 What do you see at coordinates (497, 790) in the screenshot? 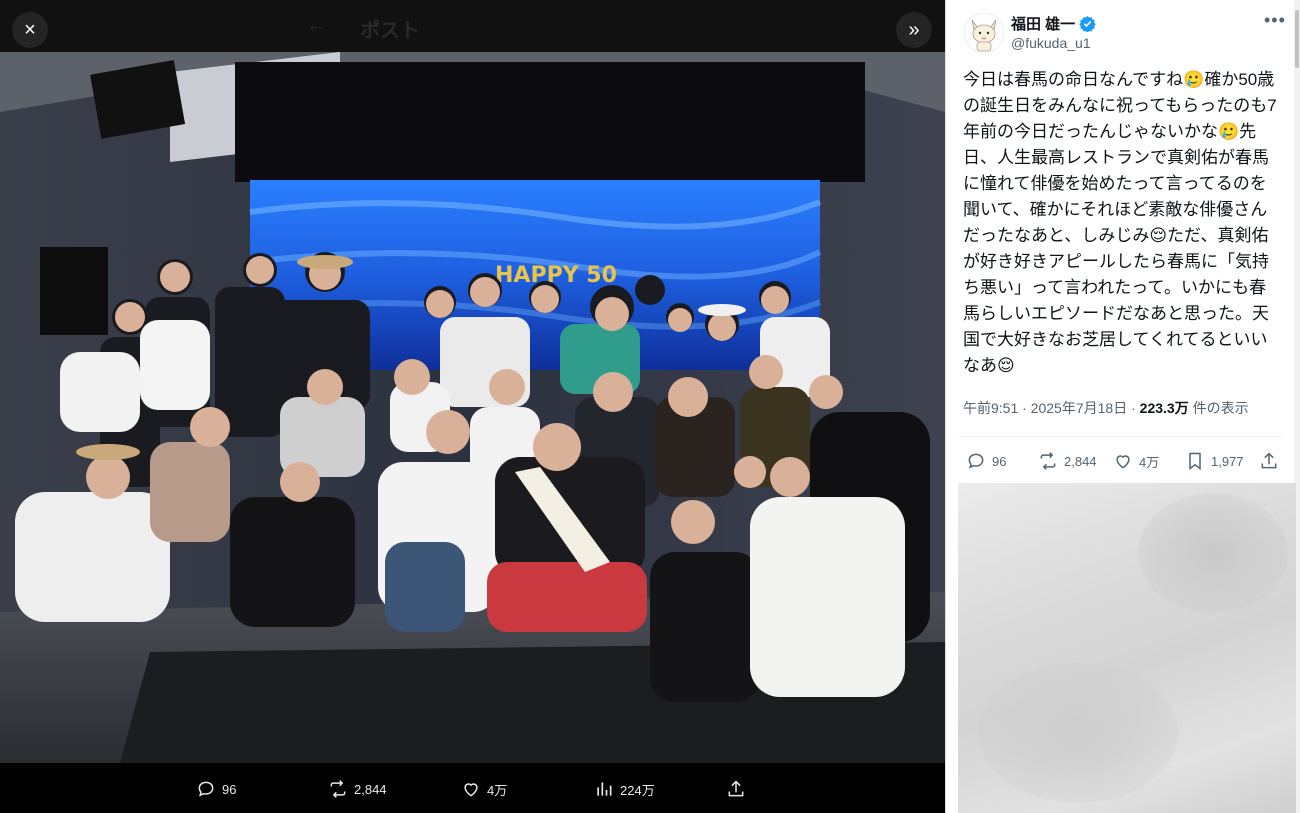
I see `media-like-count: 4万` at bounding box center [497, 790].